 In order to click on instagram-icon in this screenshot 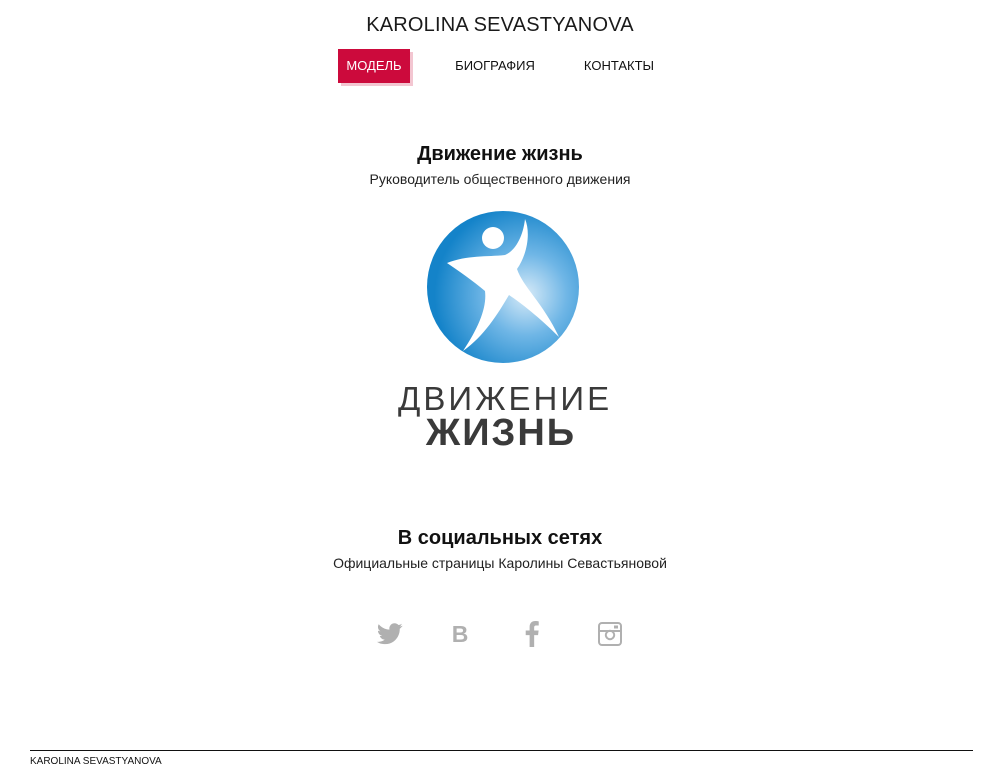, I will do `click(610, 634)`.